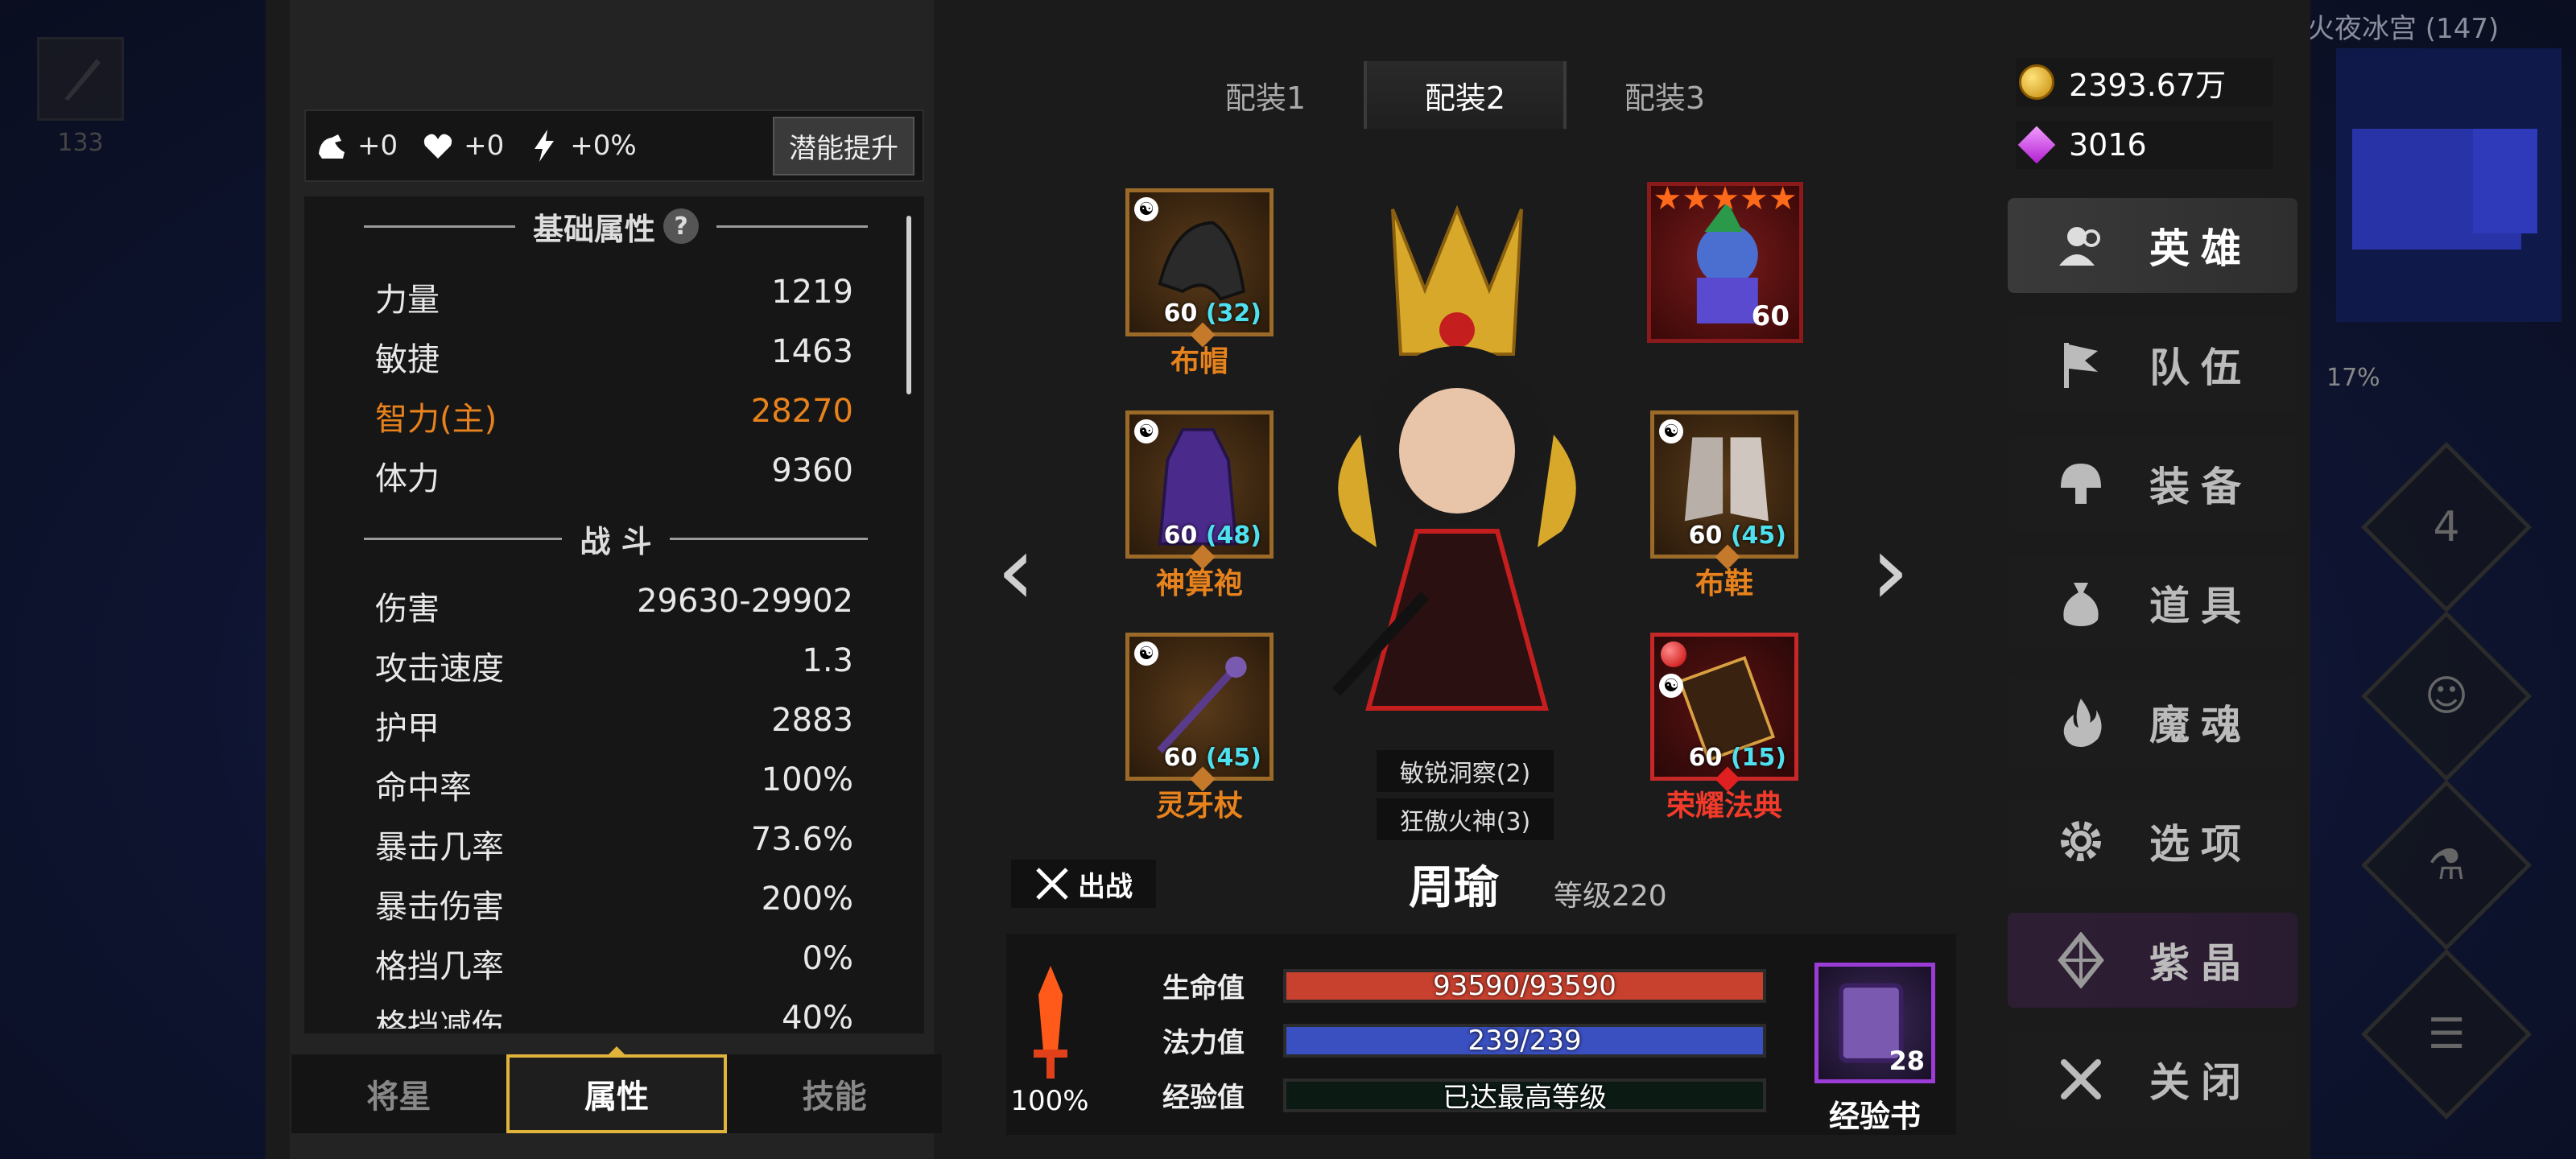 The image size is (2576, 1159). Describe the element at coordinates (1267, 95) in the screenshot. I see `tab-loadout-1: 配装1` at that location.